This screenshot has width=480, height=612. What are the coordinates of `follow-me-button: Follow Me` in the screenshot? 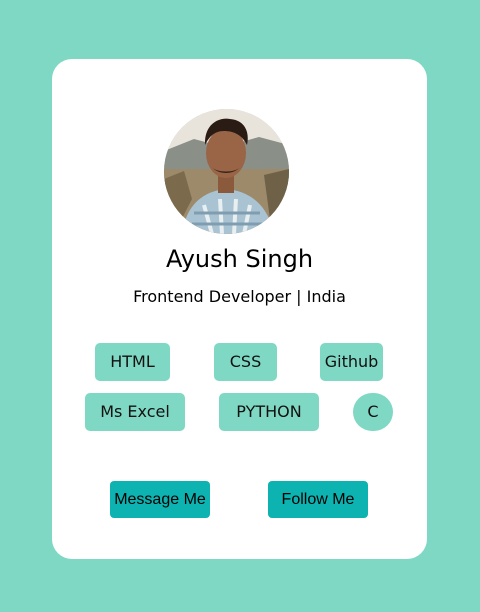 It's located at (318, 499).